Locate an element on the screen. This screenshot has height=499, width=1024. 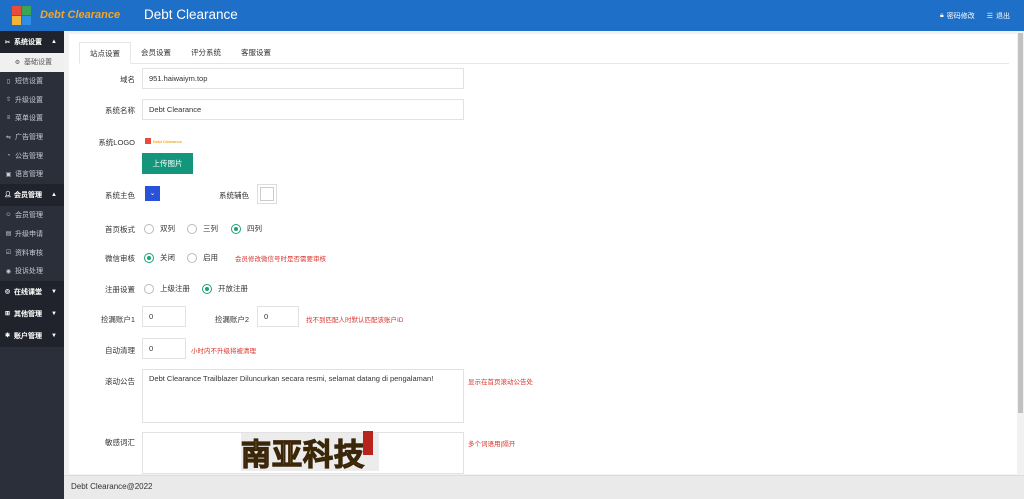
system-name-label: 系统名称 is located at coordinates (120, 110).